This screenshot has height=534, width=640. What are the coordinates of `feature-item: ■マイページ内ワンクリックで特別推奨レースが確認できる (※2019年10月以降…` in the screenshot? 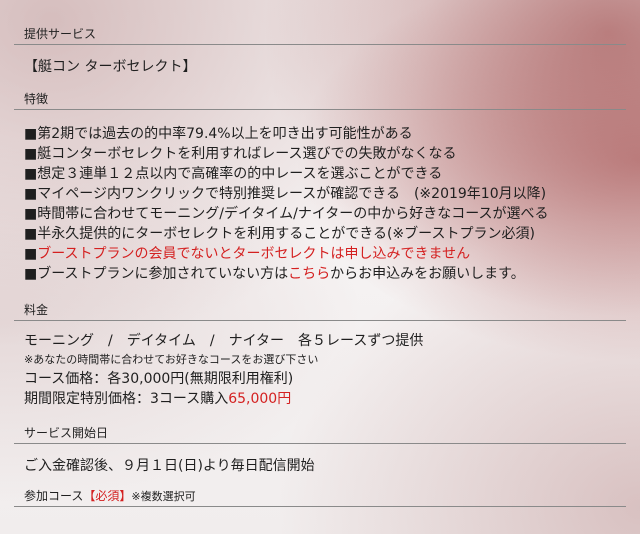 It's located at (285, 194).